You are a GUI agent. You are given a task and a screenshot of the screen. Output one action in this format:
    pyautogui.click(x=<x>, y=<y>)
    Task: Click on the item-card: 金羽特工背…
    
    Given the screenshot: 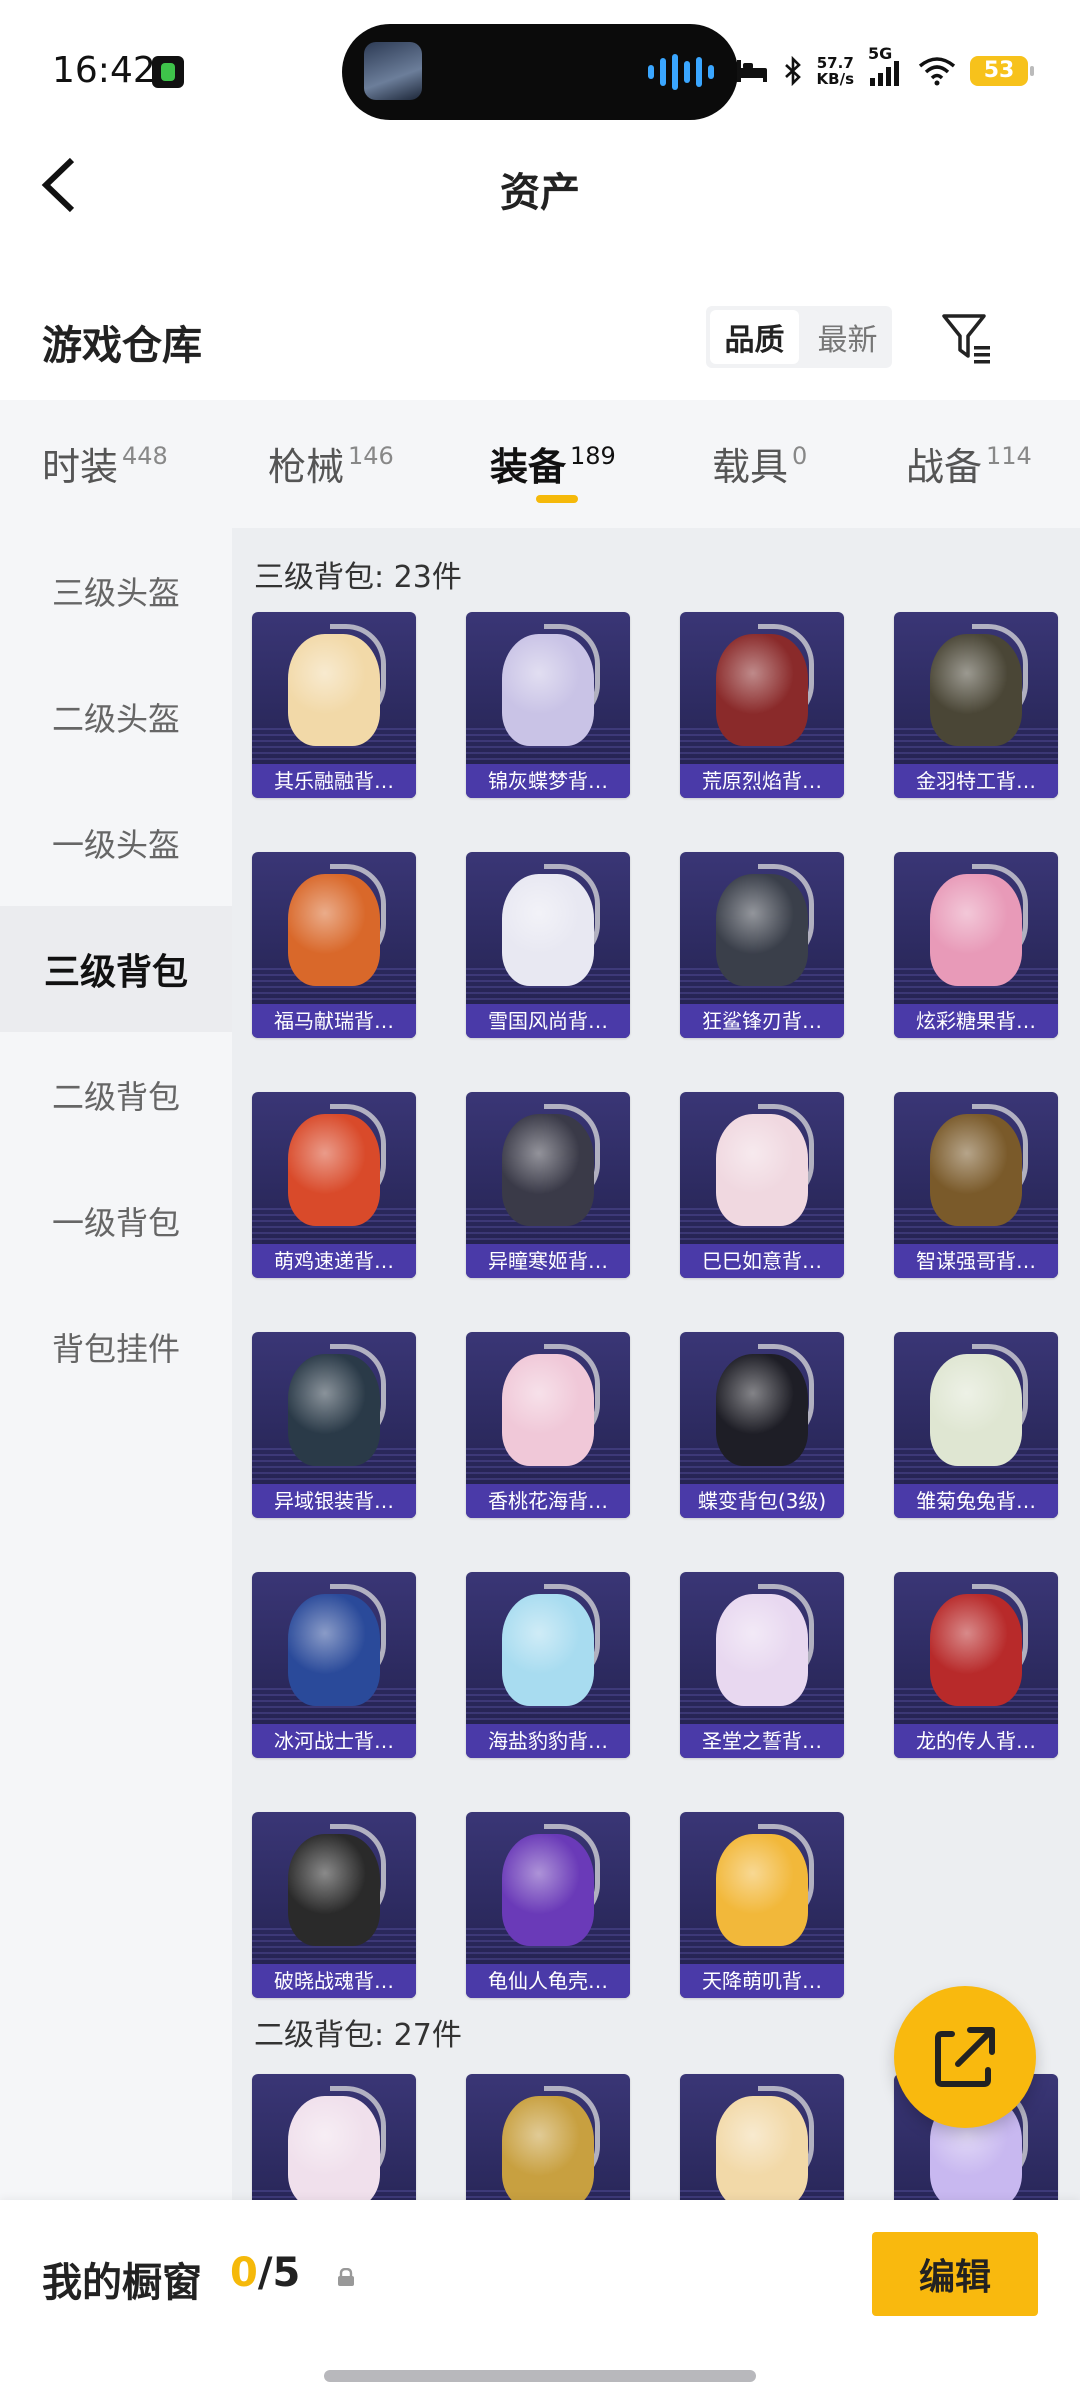 What is the action you would take?
    pyautogui.click(x=976, y=705)
    